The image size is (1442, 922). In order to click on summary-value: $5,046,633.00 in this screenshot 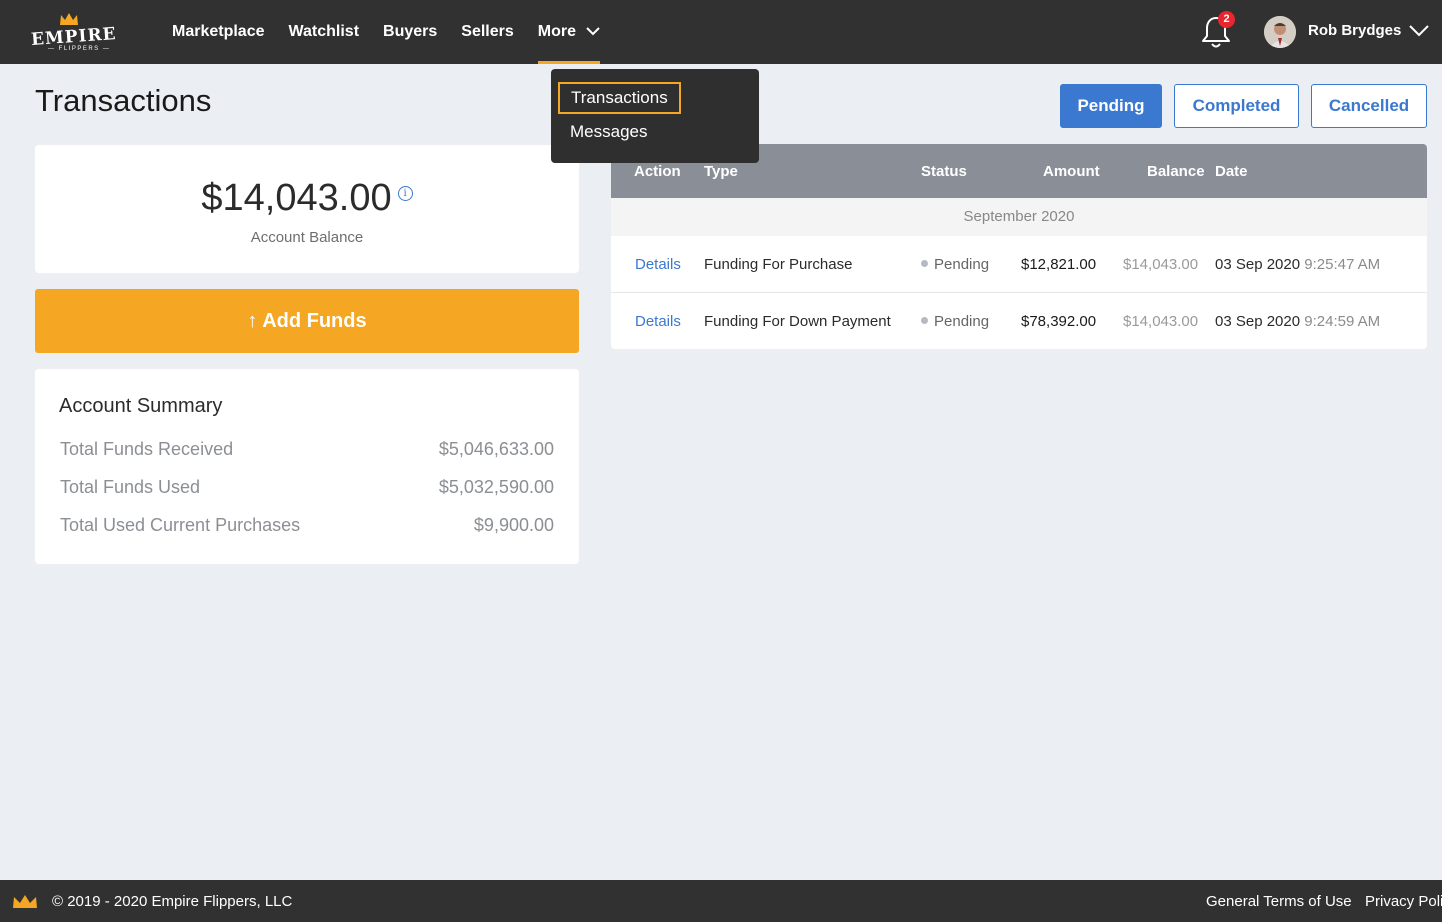, I will do `click(496, 449)`.